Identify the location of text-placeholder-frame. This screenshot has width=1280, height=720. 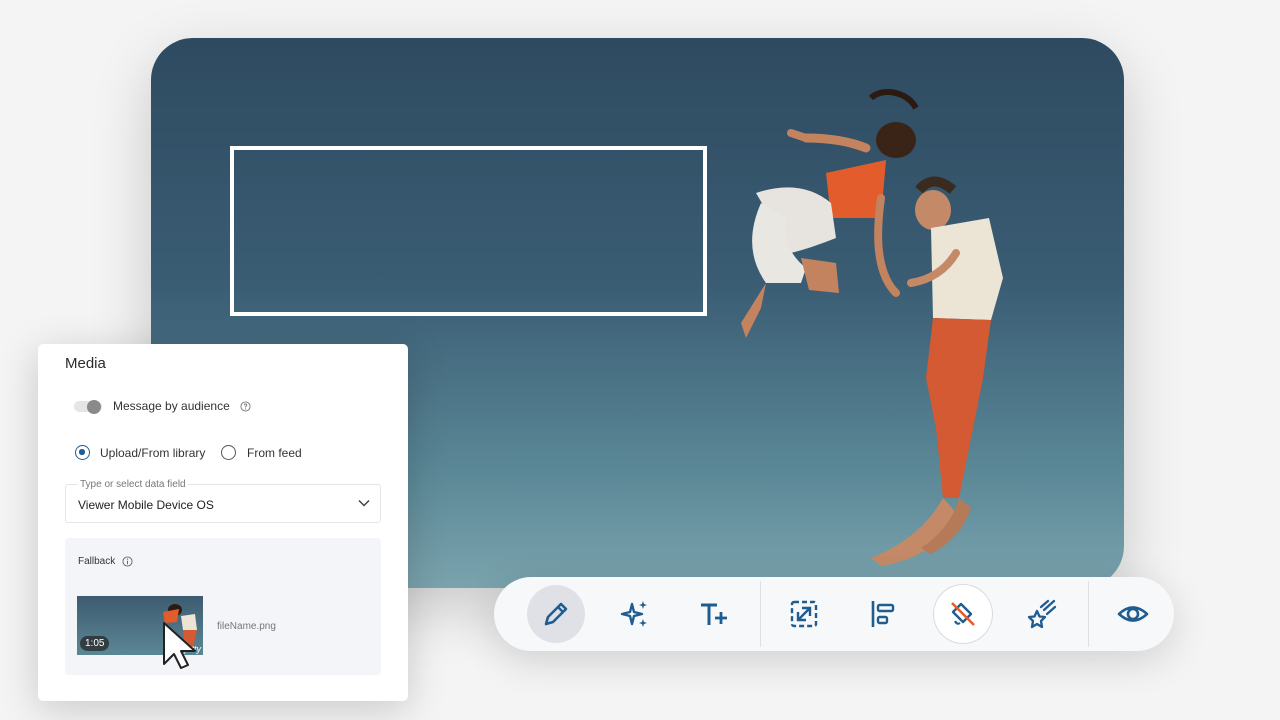
(468, 231).